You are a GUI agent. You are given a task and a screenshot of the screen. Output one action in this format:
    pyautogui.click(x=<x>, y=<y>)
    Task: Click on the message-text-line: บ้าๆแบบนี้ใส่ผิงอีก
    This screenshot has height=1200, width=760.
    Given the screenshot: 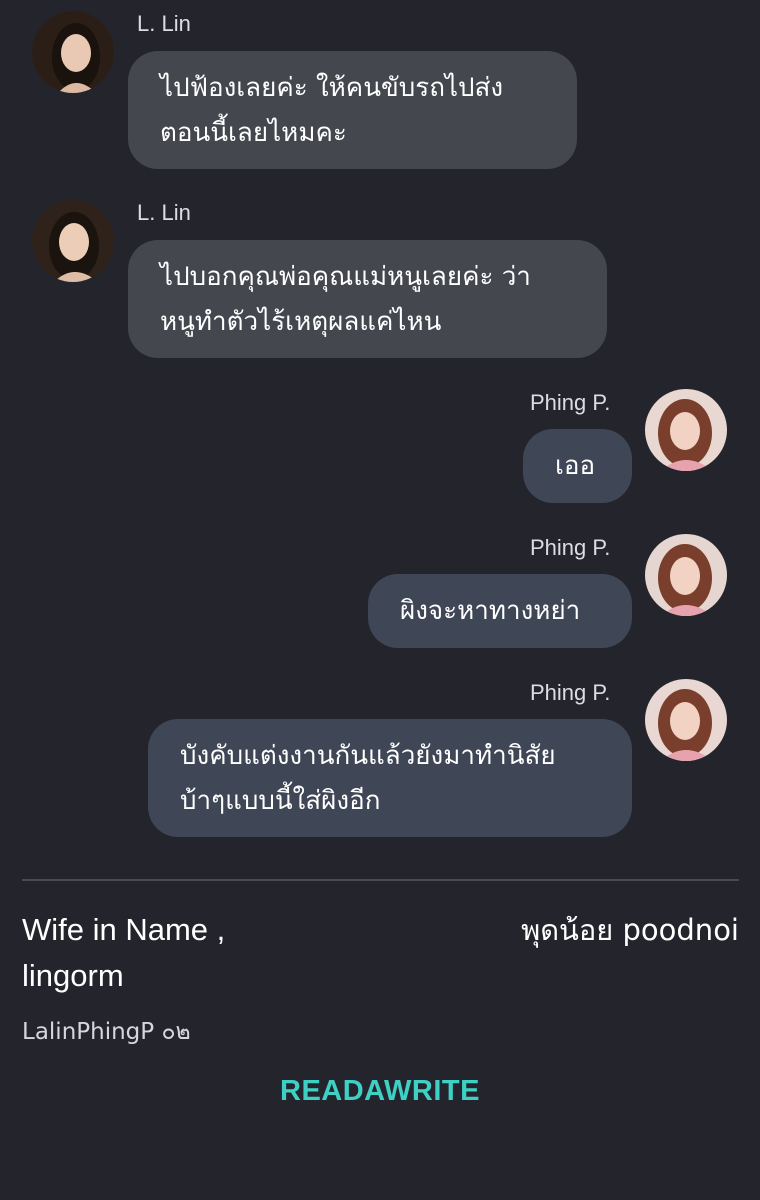 What is the action you would take?
    pyautogui.click(x=280, y=801)
    